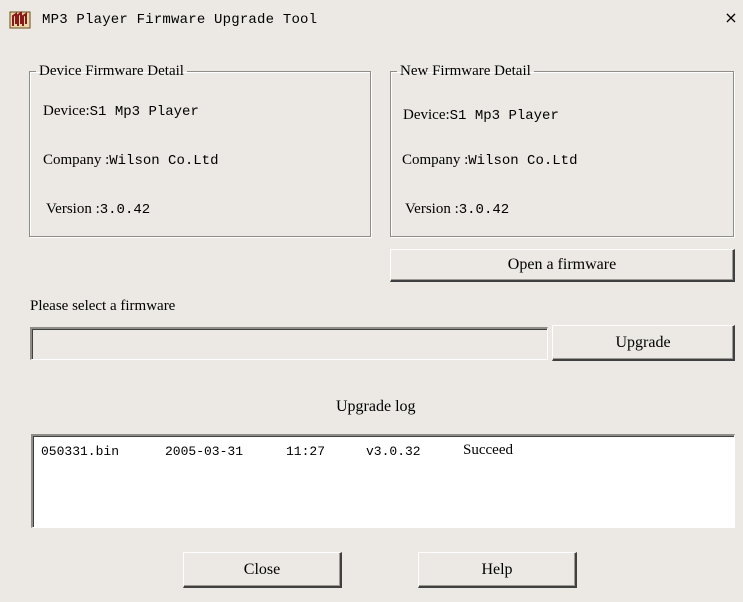 The width and height of the screenshot is (743, 602). What do you see at coordinates (432, 209) in the screenshot?
I see `new-version-label: Version :` at bounding box center [432, 209].